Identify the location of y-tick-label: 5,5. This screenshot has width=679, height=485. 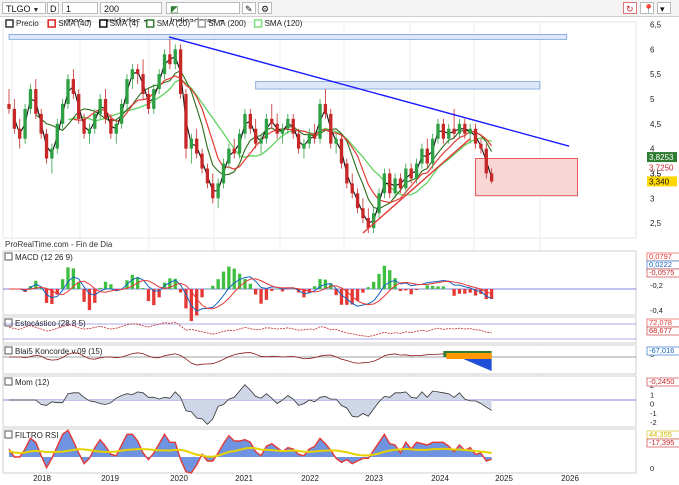
(656, 74).